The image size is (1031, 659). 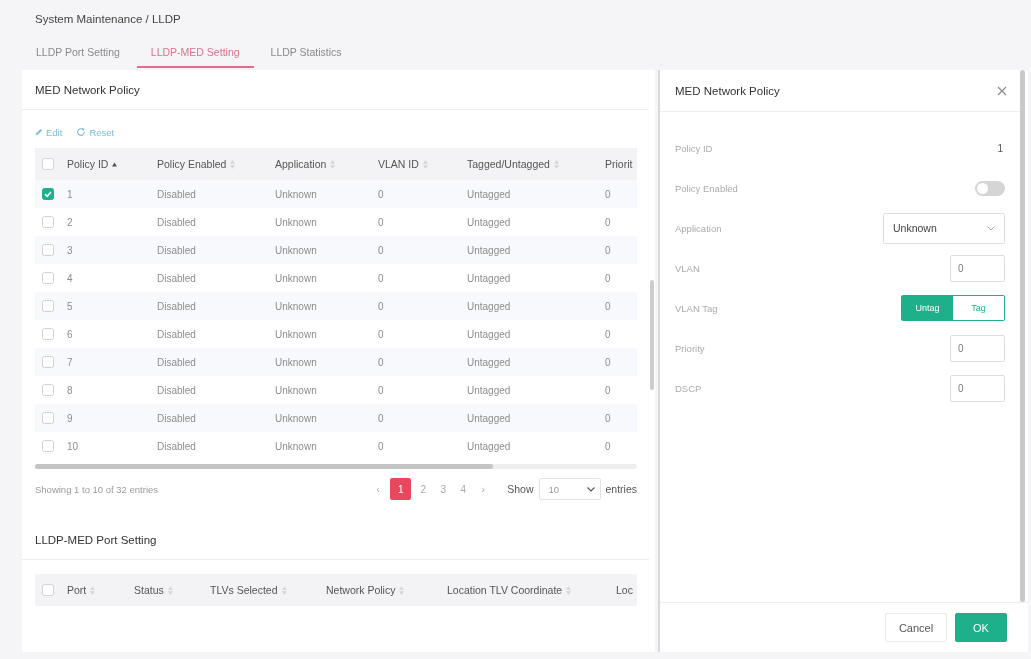 What do you see at coordinates (335, 90) in the screenshot?
I see `section-title: MED Network Policy` at bounding box center [335, 90].